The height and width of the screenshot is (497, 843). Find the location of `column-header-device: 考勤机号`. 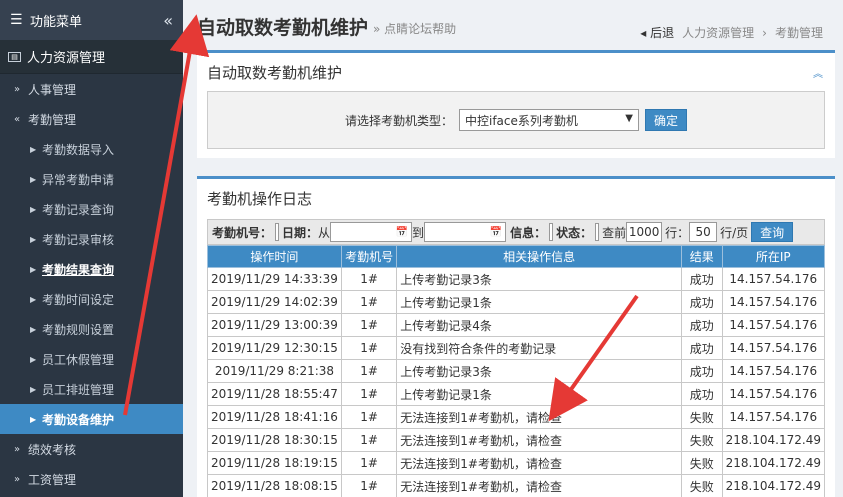

column-header-device: 考勤机号 is located at coordinates (369, 256).